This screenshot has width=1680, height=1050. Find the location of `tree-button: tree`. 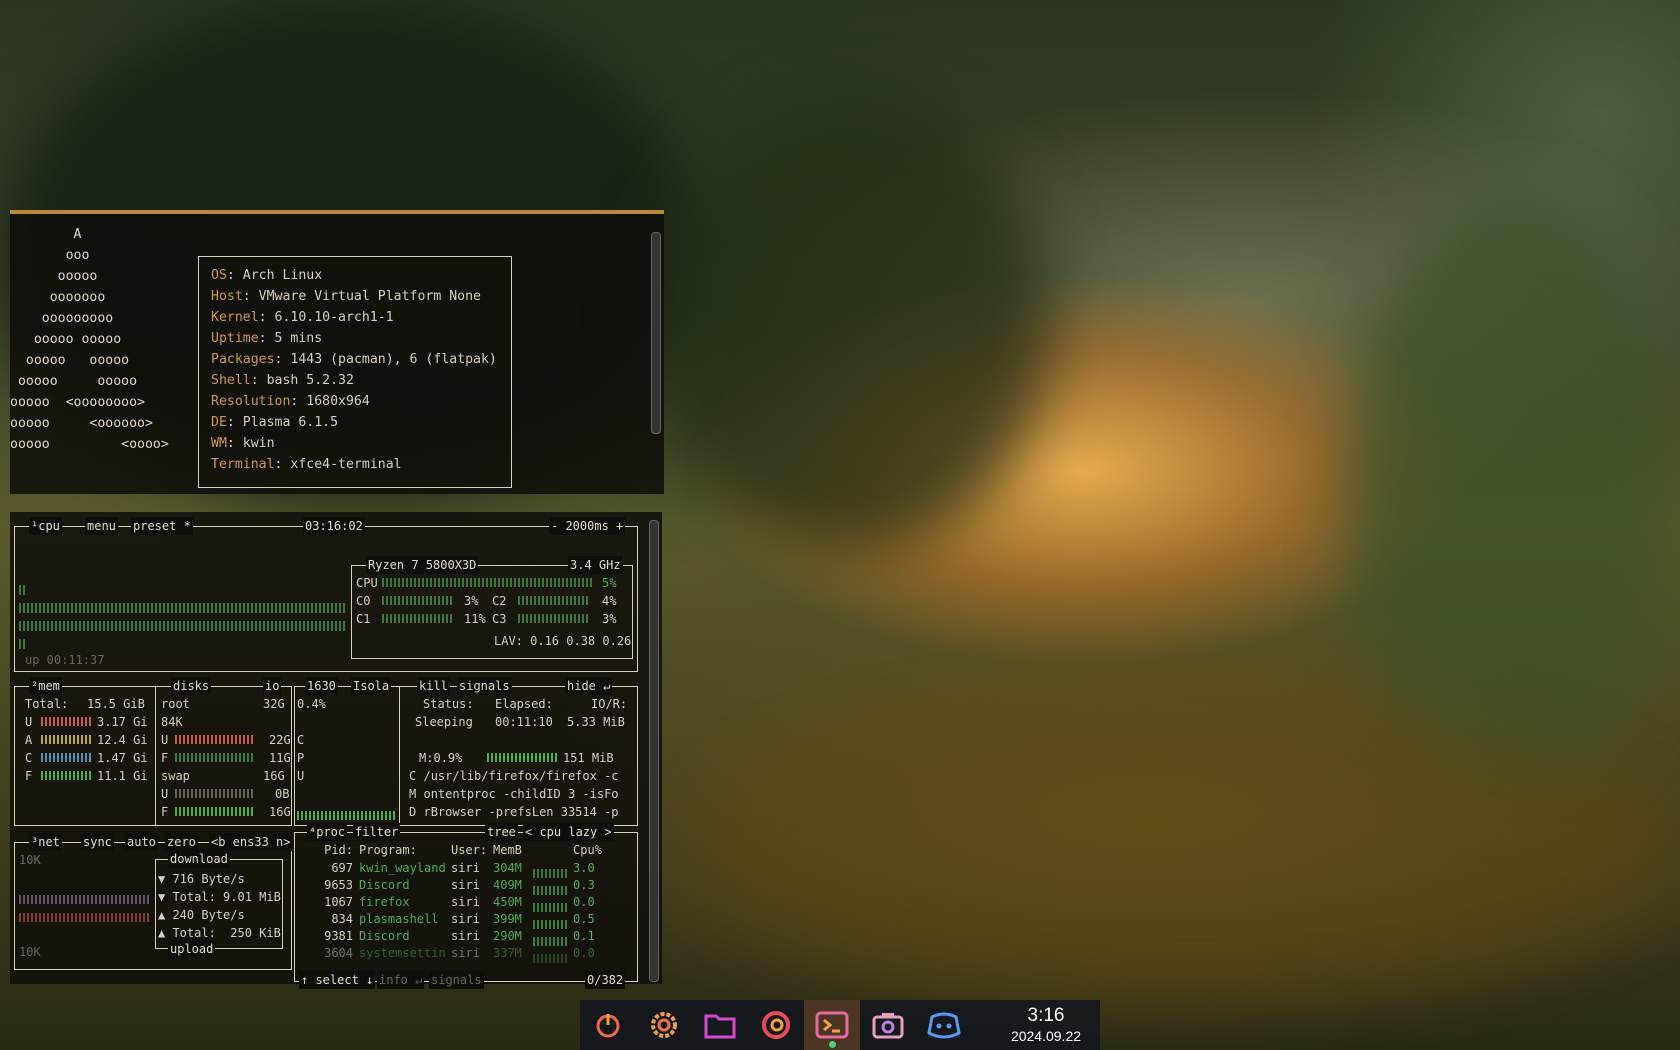

tree-button: tree is located at coordinates (501, 832).